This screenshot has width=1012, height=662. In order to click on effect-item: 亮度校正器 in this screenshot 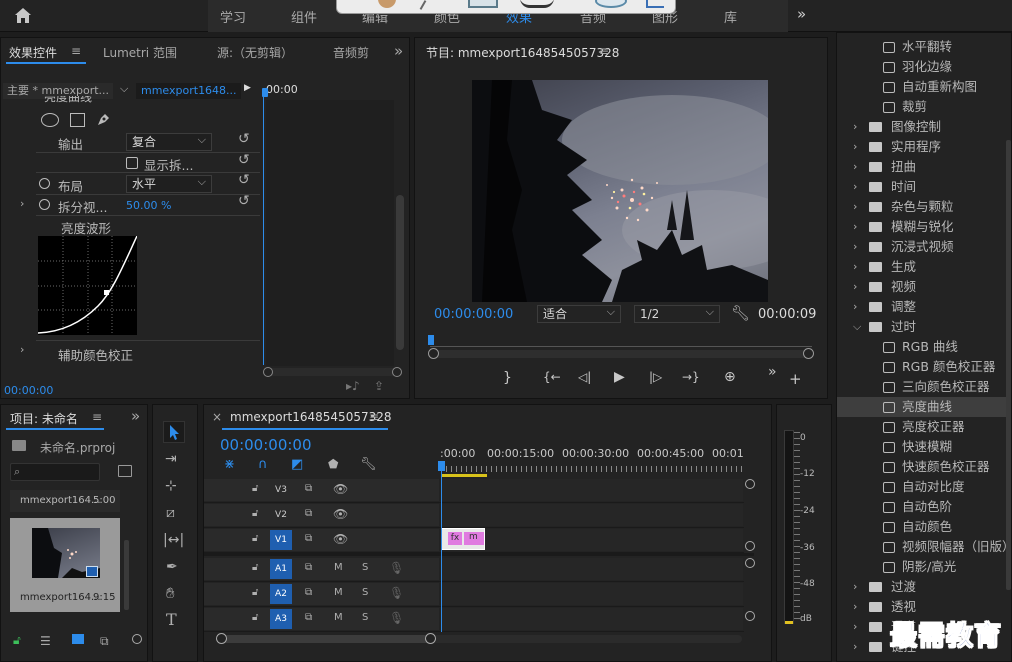, I will do `click(924, 427)`.